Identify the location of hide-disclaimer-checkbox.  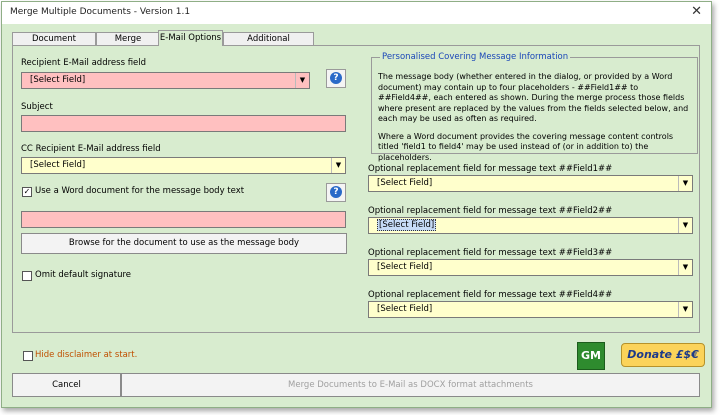
(28, 356).